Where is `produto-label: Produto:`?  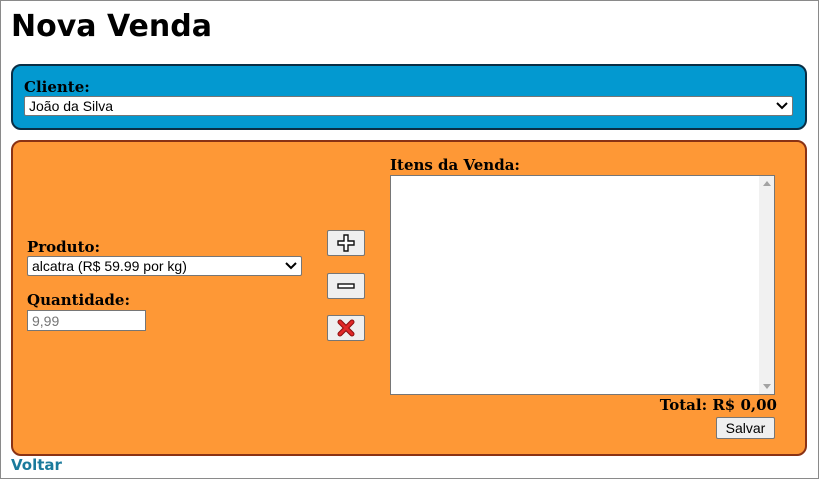
produto-label: Produto: is located at coordinates (64, 247).